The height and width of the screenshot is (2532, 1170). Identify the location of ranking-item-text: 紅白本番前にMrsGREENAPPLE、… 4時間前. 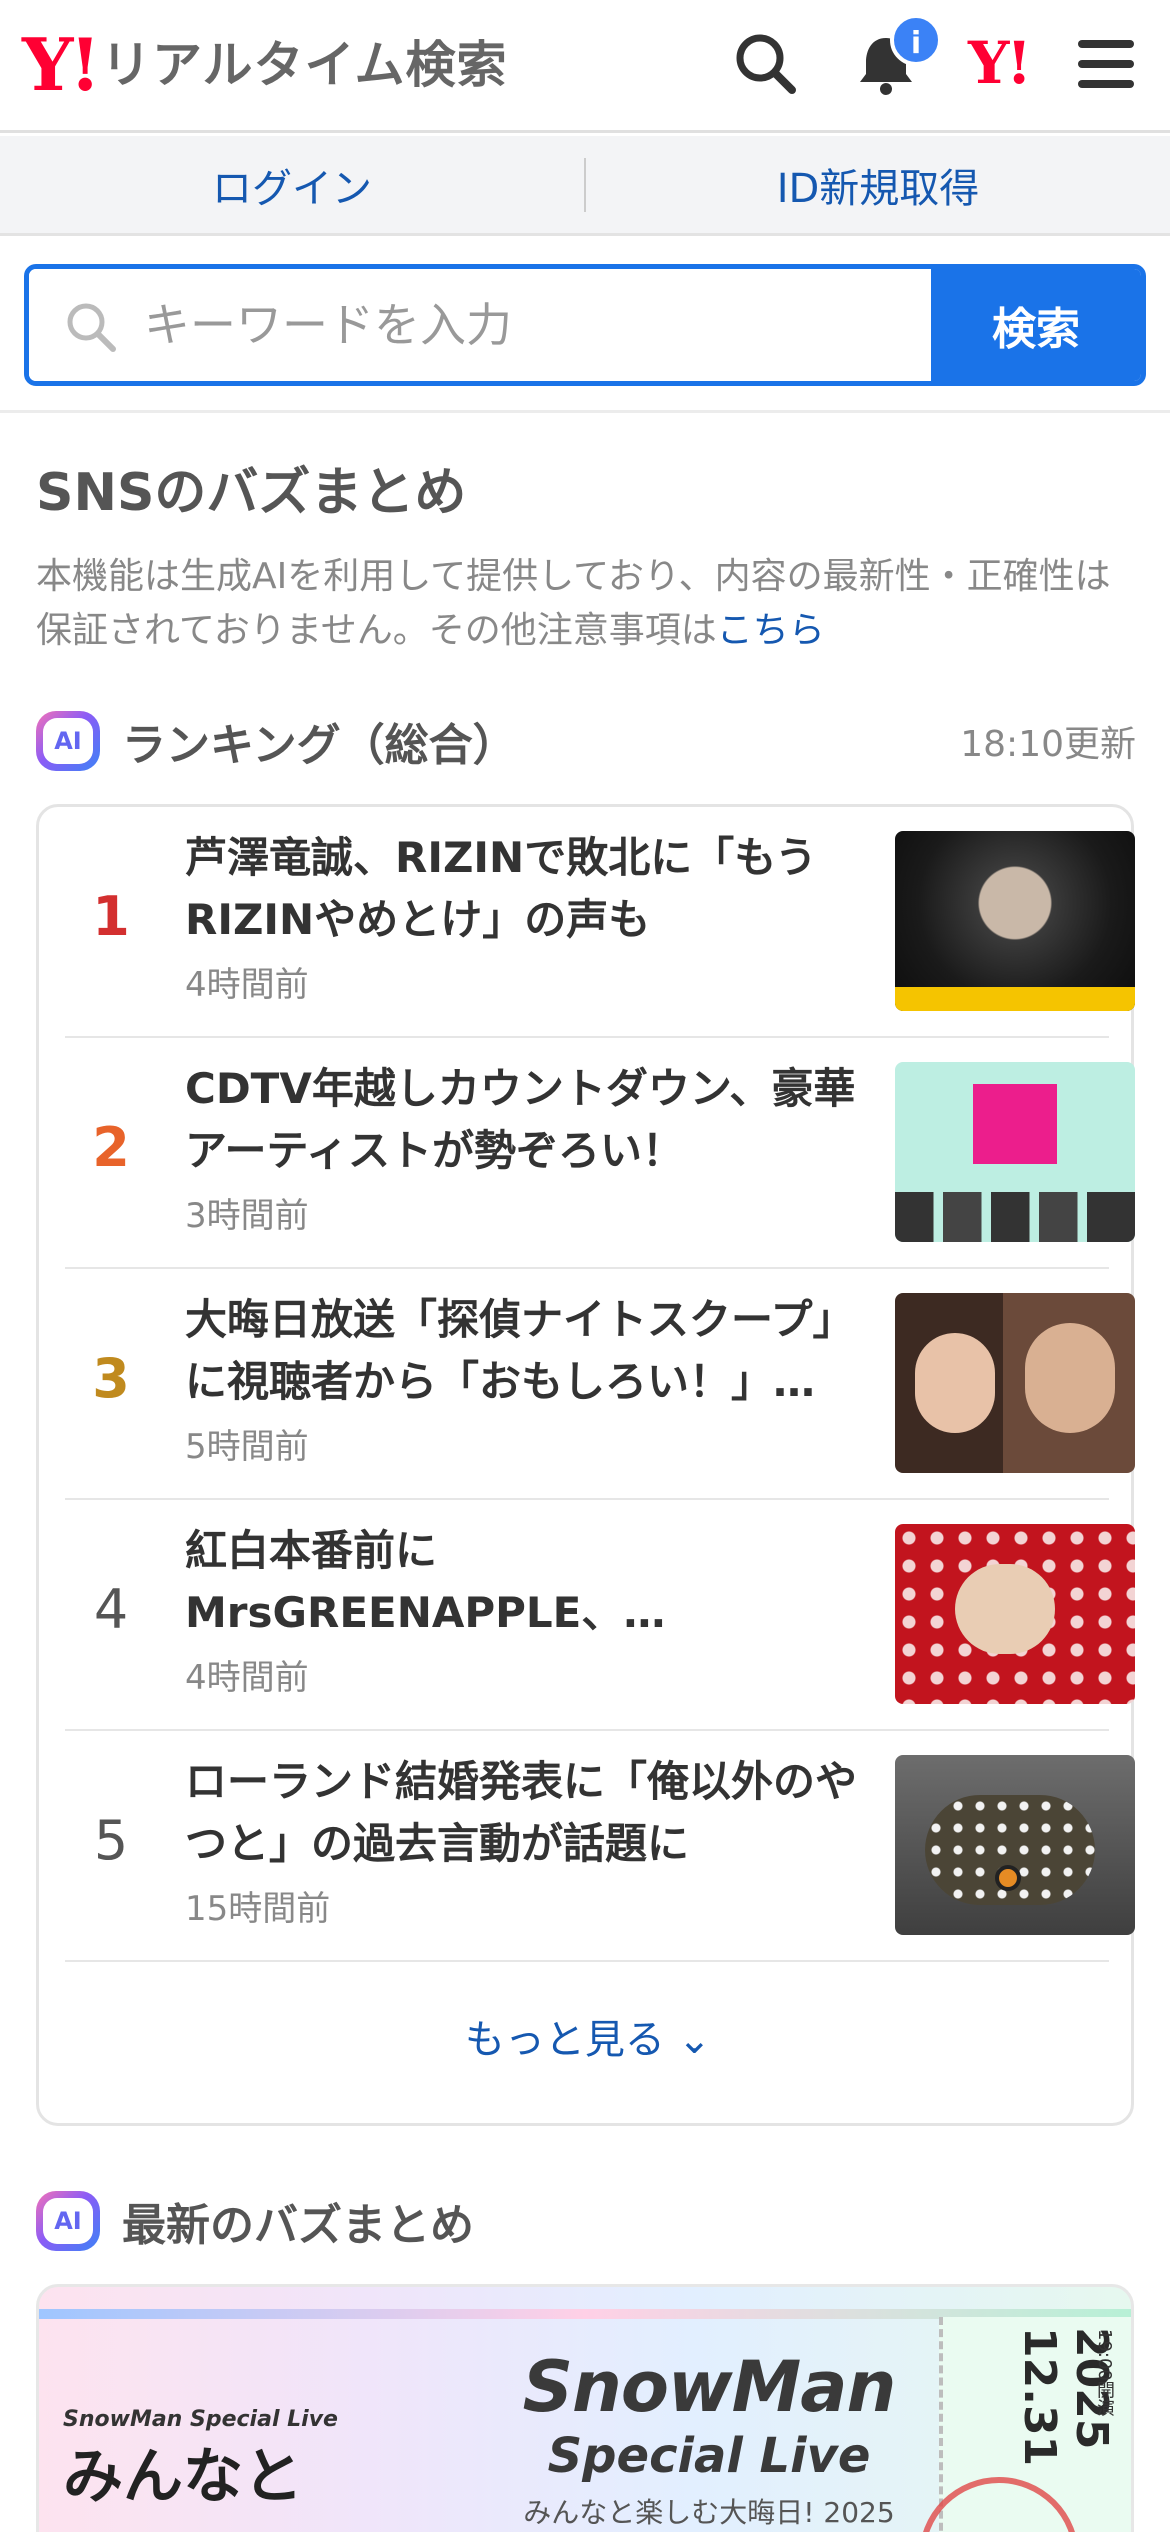
(530, 1609).